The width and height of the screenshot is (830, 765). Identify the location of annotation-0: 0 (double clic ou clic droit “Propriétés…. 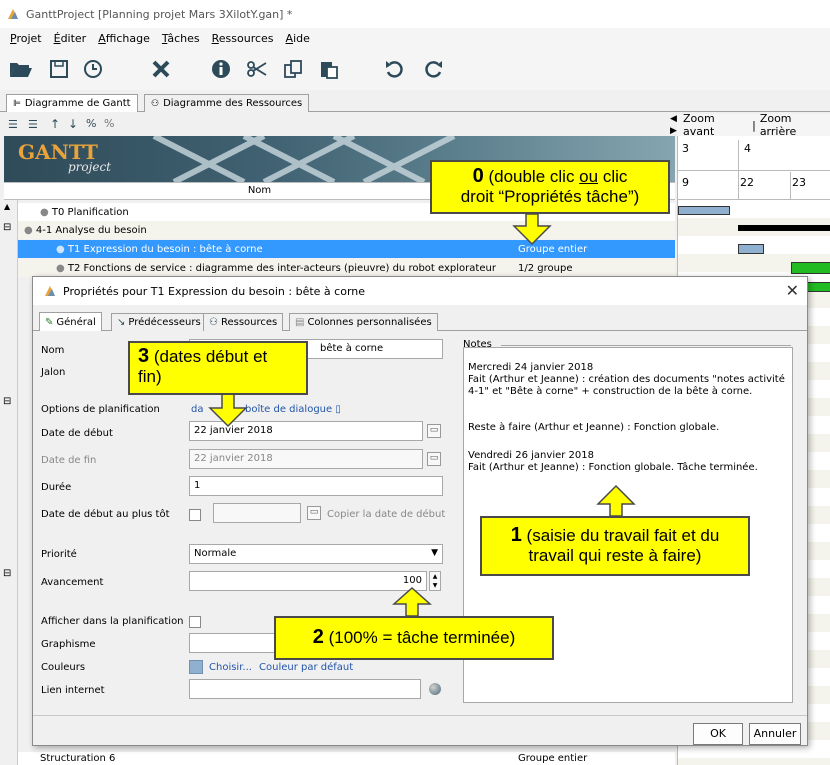
(550, 187).